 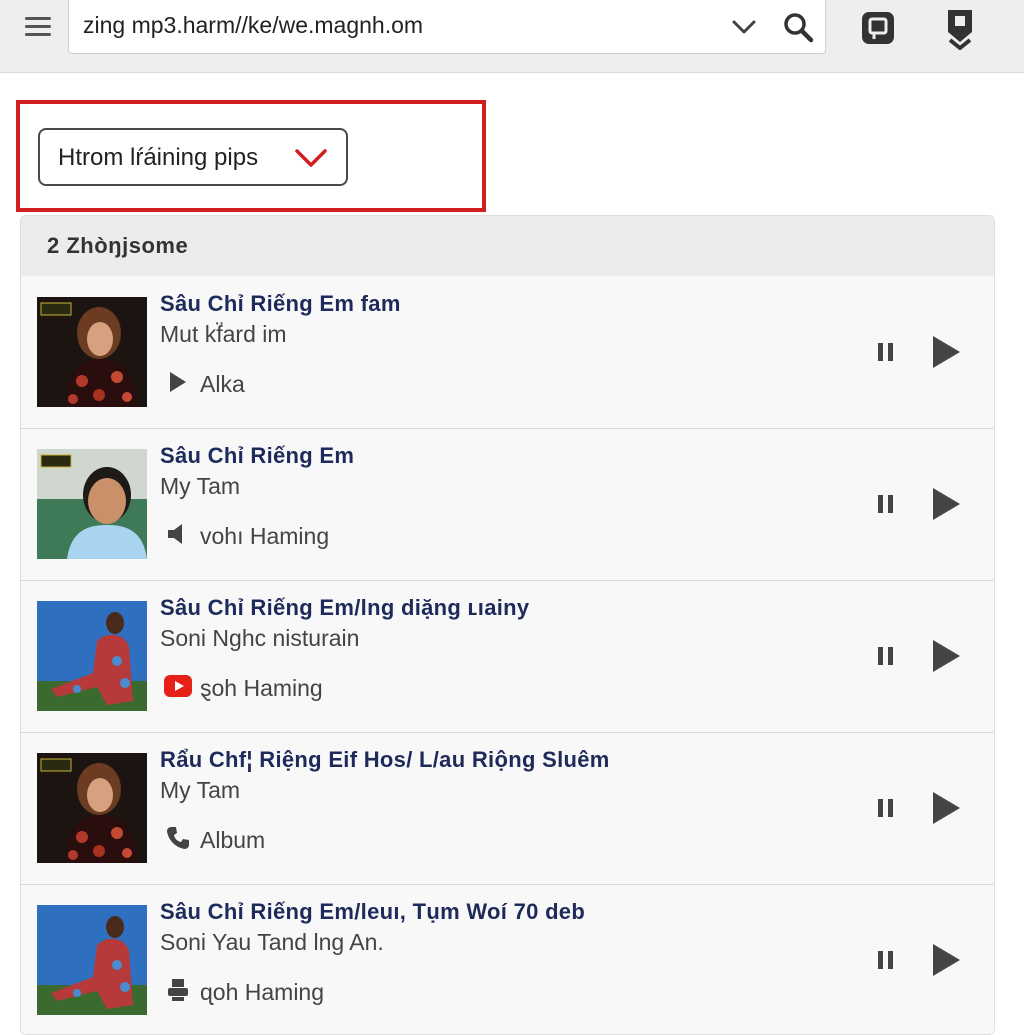 I want to click on youtube-icon, so click(x=178, y=686).